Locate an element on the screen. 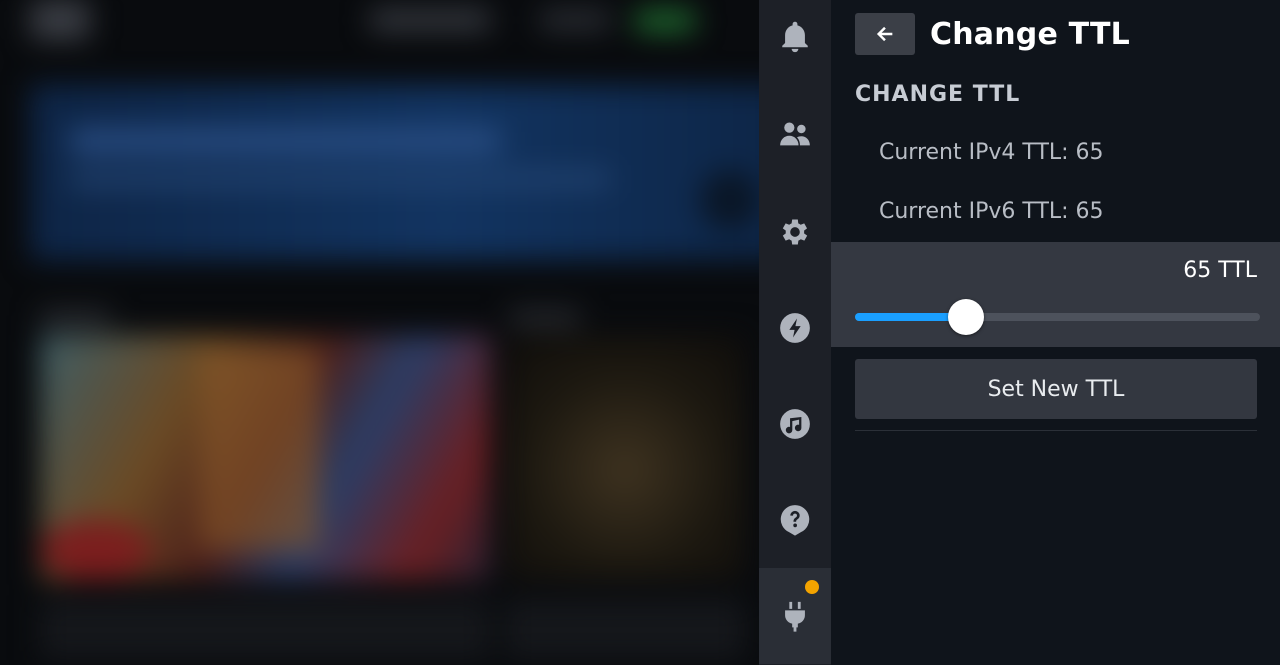  music-note-icon is located at coordinates (795, 424).